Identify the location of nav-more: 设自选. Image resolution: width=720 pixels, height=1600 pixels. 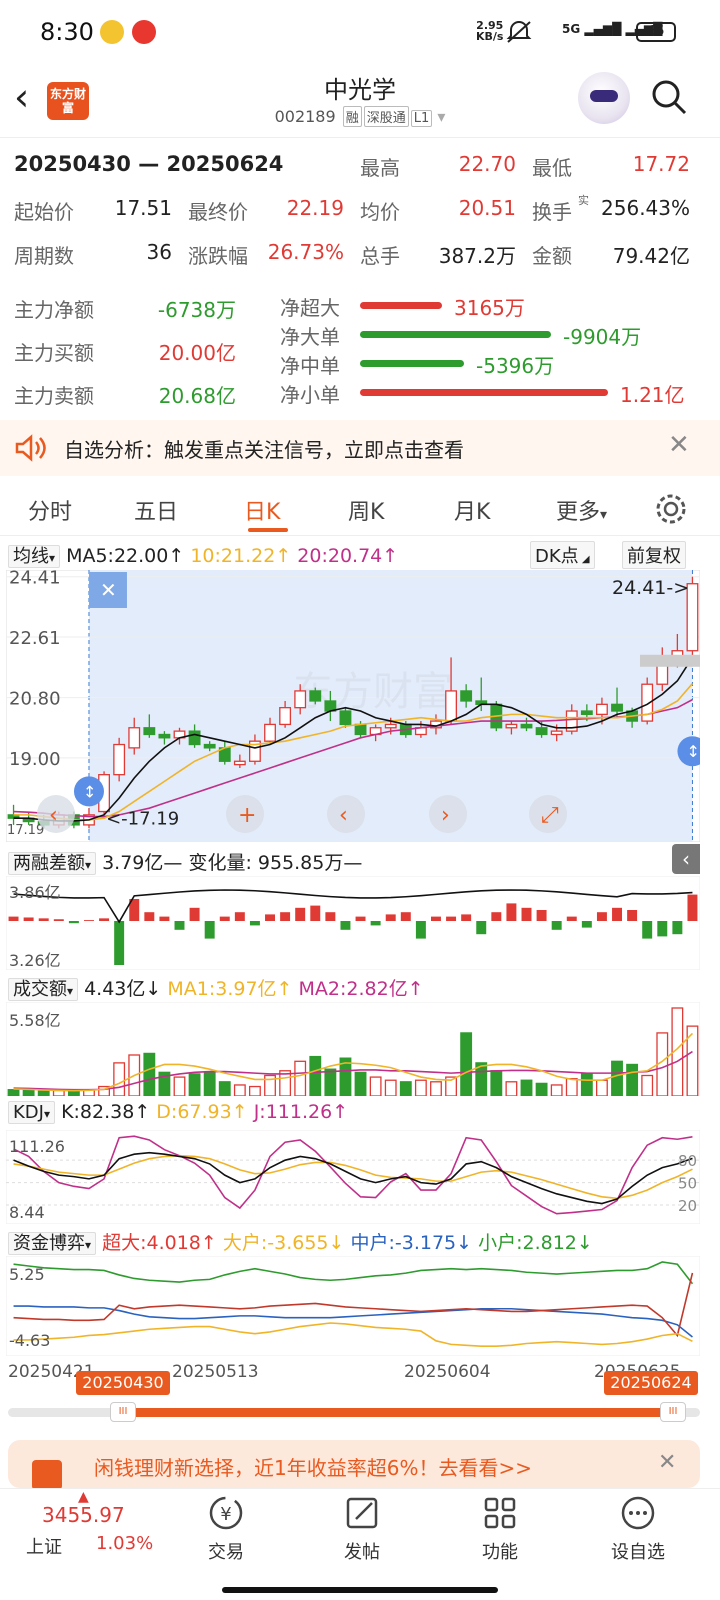
(638, 1528).